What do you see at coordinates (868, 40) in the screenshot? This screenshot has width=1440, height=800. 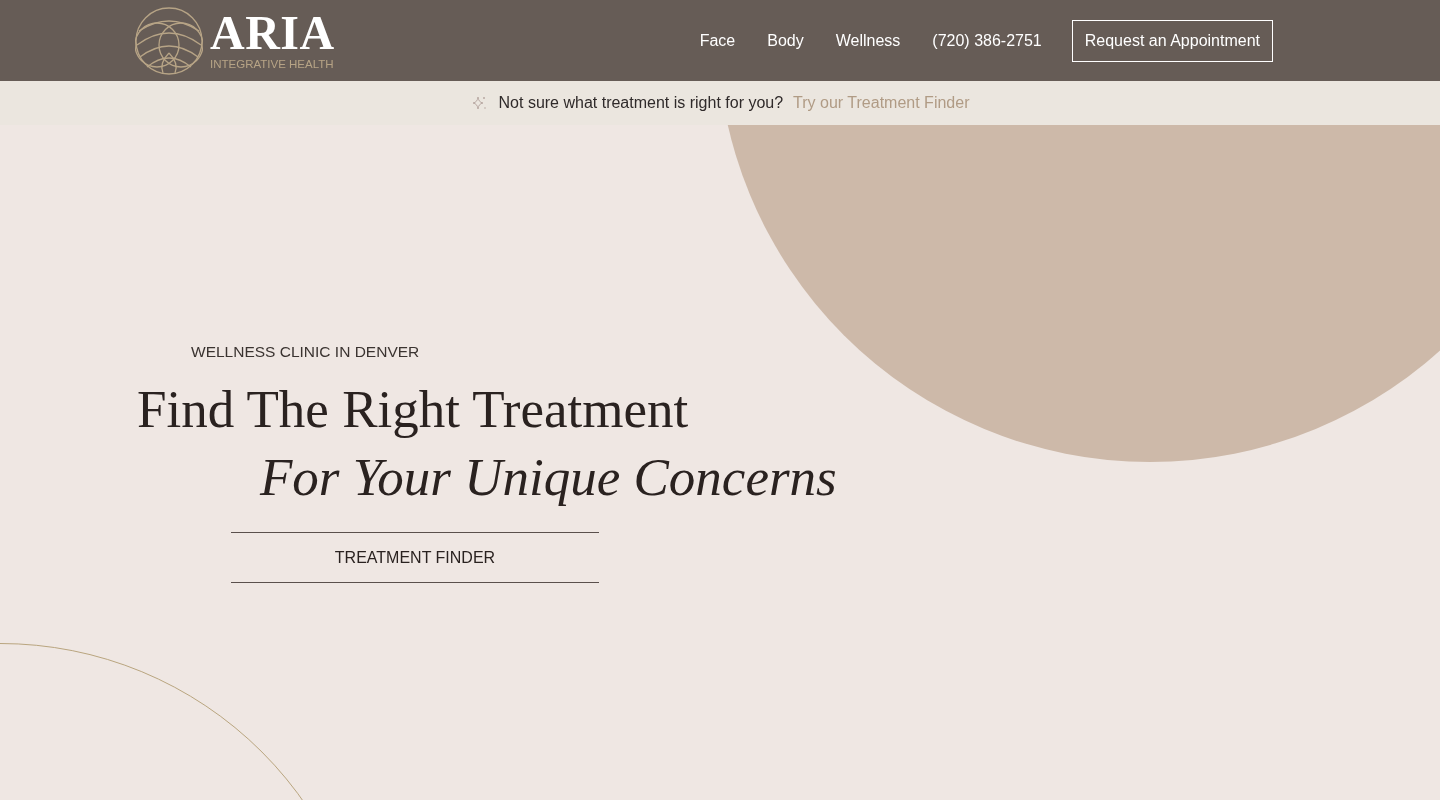 I see `nav-link: Wellness` at bounding box center [868, 40].